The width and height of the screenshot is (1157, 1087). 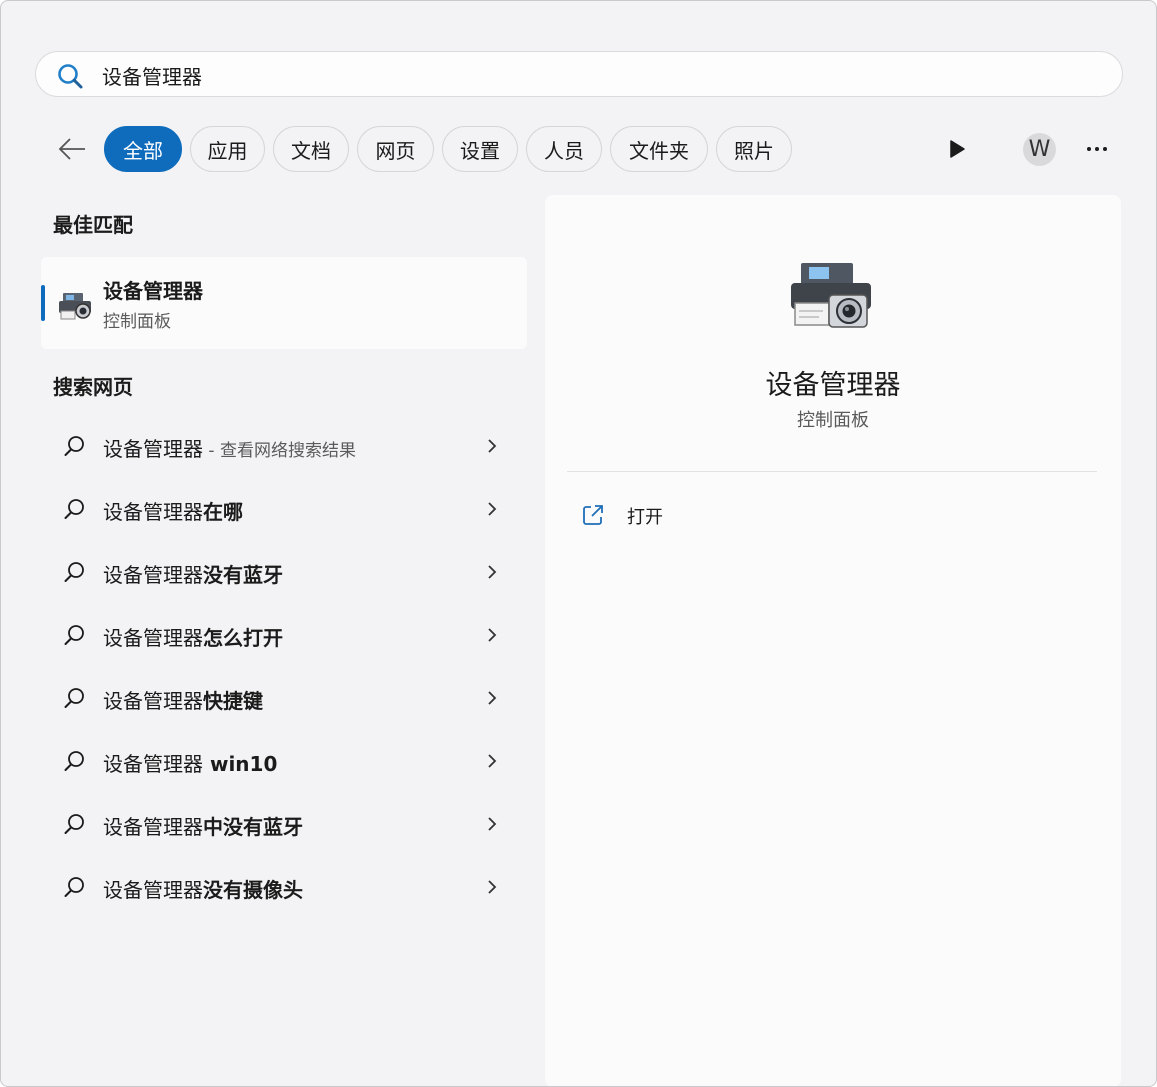 What do you see at coordinates (153, 291) in the screenshot?
I see `best-match-title: 设备管理器` at bounding box center [153, 291].